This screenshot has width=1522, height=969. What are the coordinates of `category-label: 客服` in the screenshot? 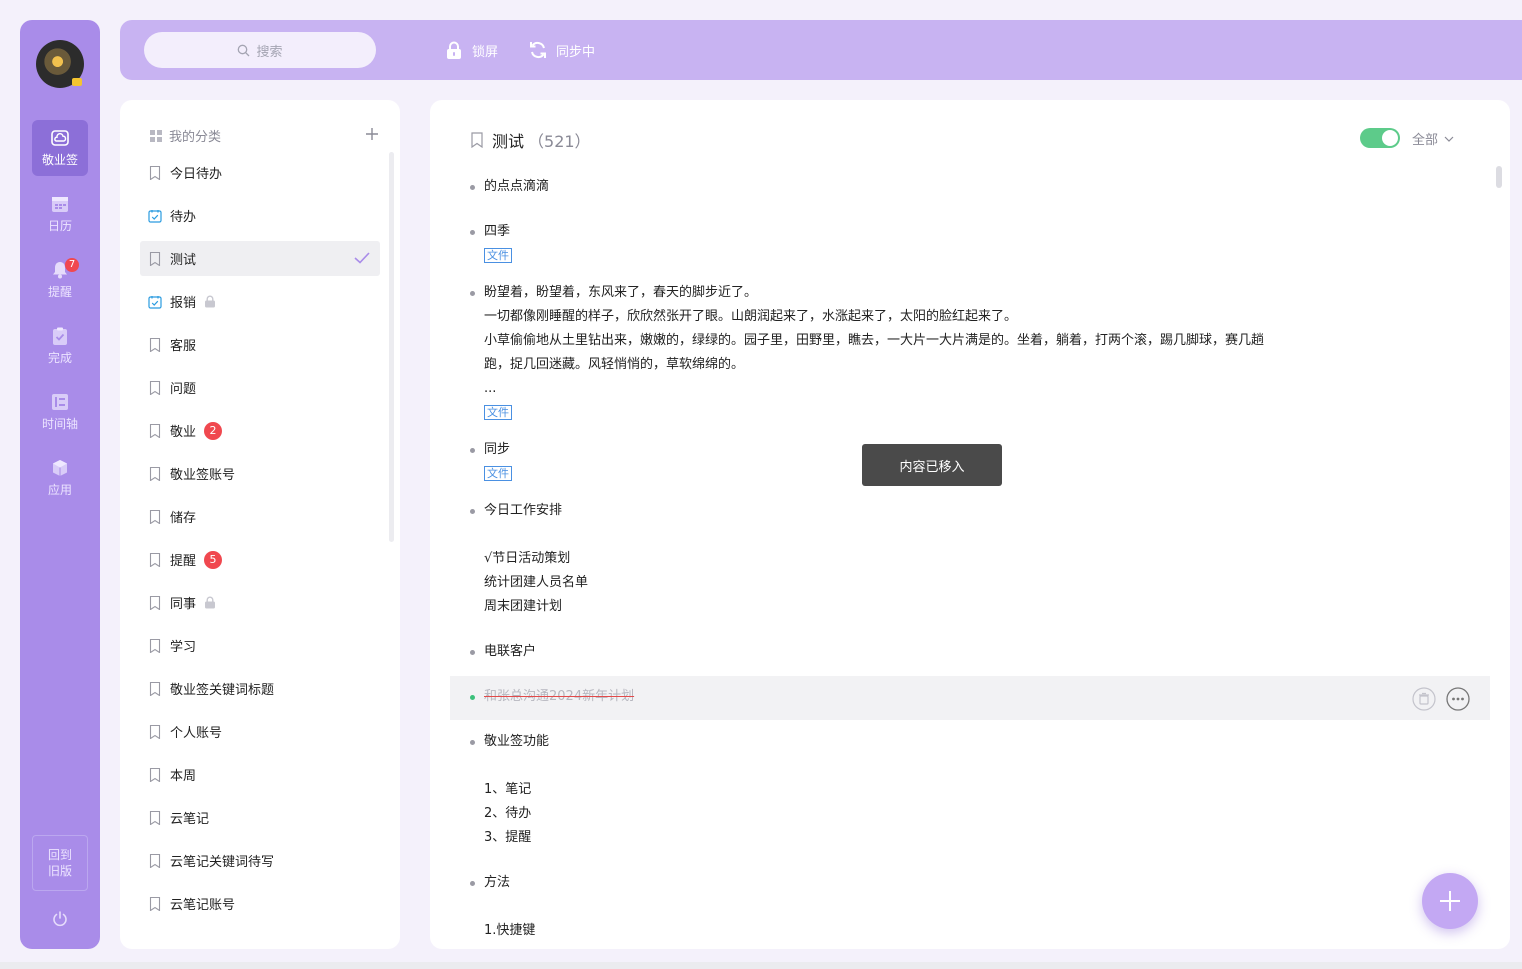 It's located at (183, 346).